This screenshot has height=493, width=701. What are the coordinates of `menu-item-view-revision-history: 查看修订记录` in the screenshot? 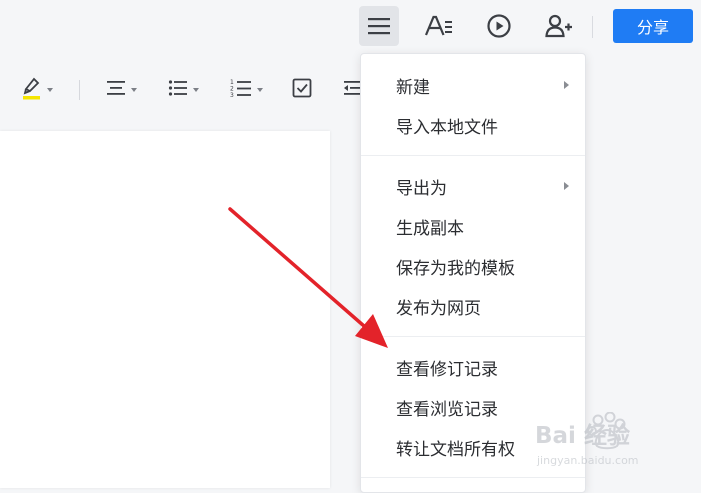 It's located at (473, 367).